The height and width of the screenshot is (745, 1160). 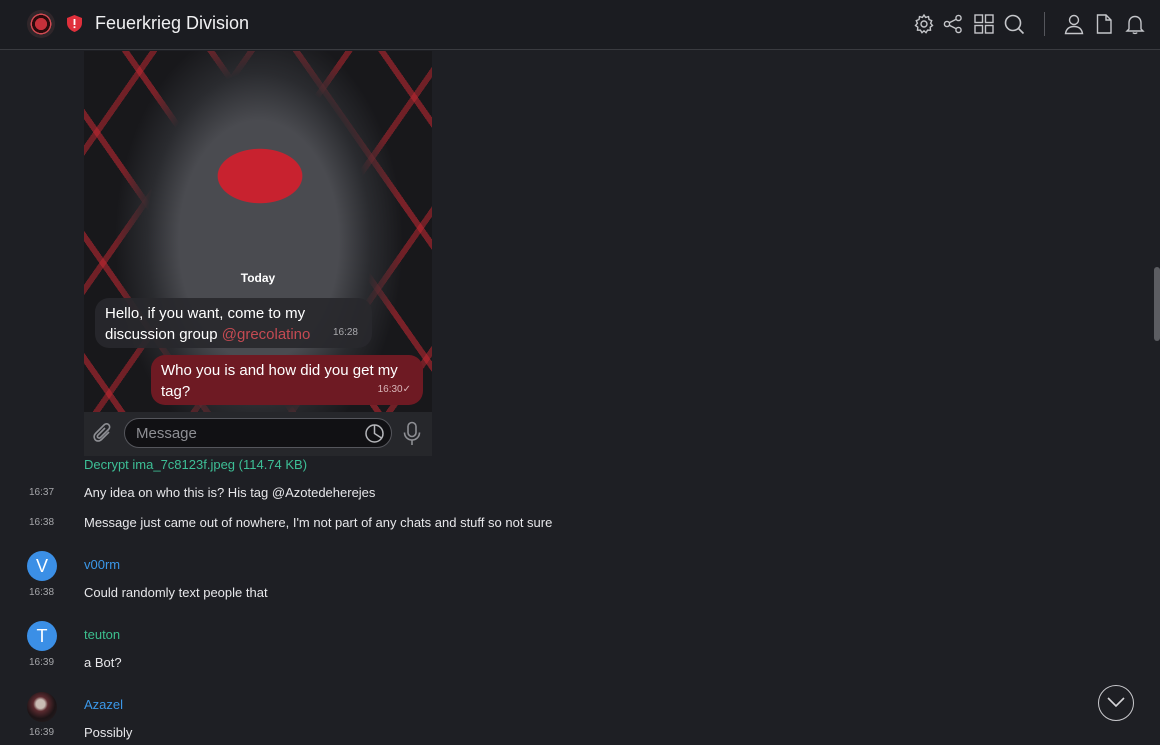 I want to click on message-time: 16:37, so click(x=42, y=492).